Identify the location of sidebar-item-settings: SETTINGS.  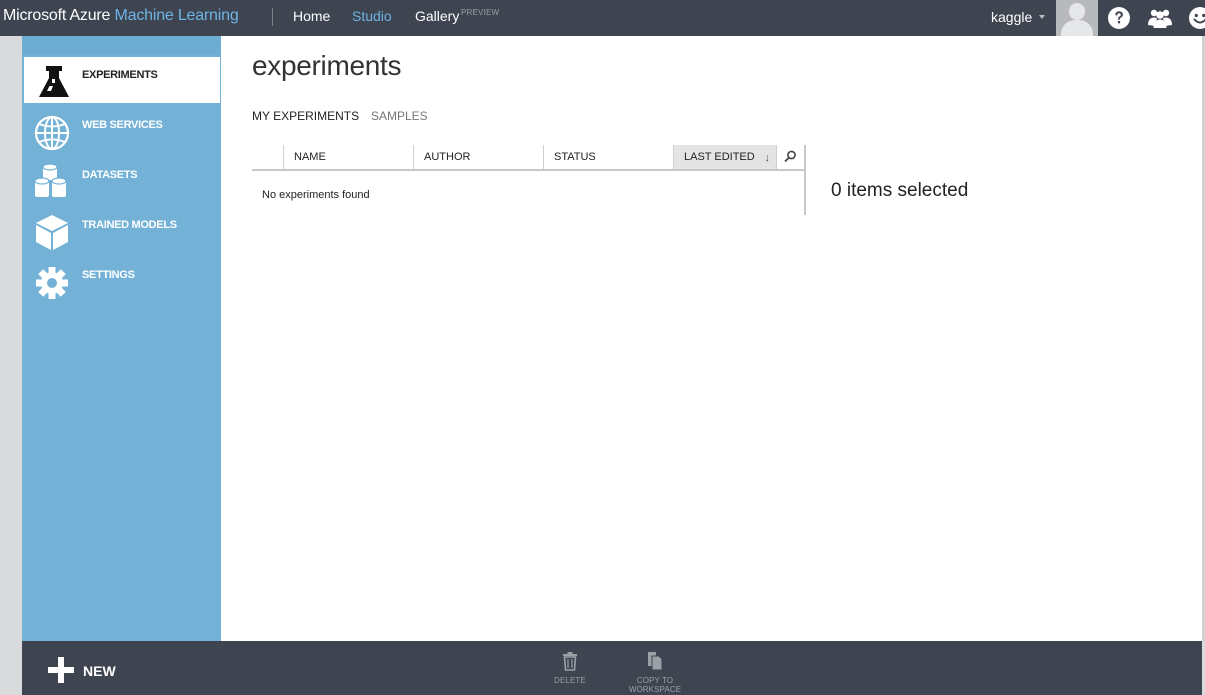
(121, 280).